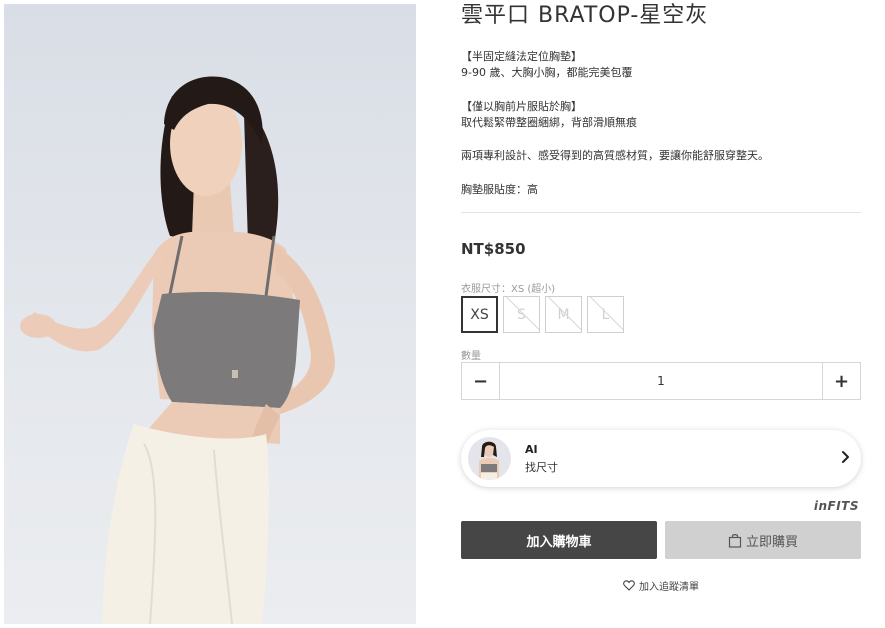 This screenshot has height=628, width=885. I want to click on size-selector: XS S M L, so click(542, 314).